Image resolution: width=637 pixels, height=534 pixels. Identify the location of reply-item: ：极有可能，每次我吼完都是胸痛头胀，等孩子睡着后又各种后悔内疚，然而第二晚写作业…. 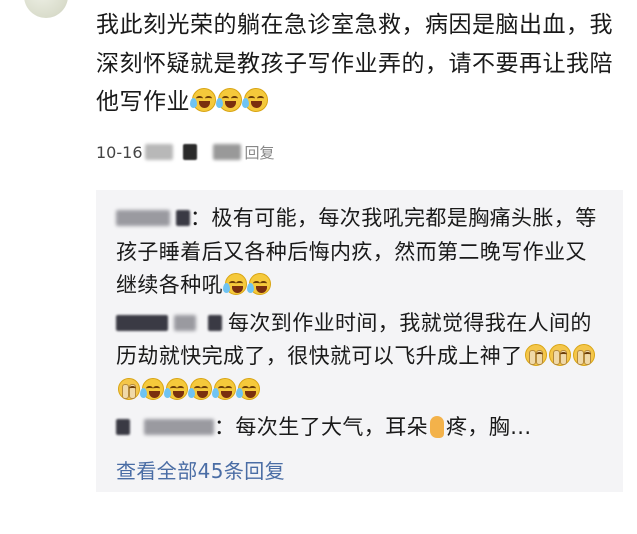
(359, 252).